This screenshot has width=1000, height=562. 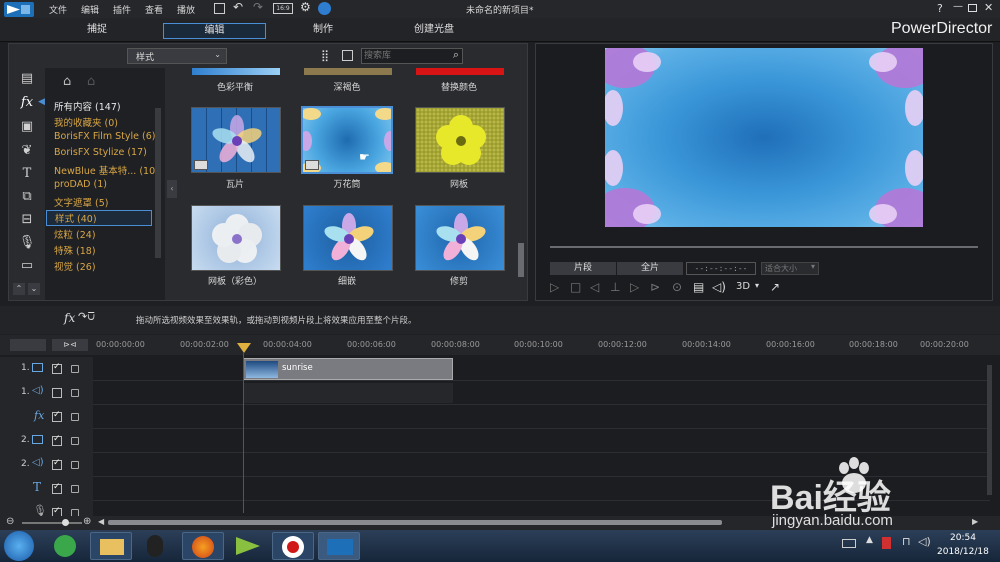 I want to click on zoom-out-icon: ⊖, so click(x=10, y=521).